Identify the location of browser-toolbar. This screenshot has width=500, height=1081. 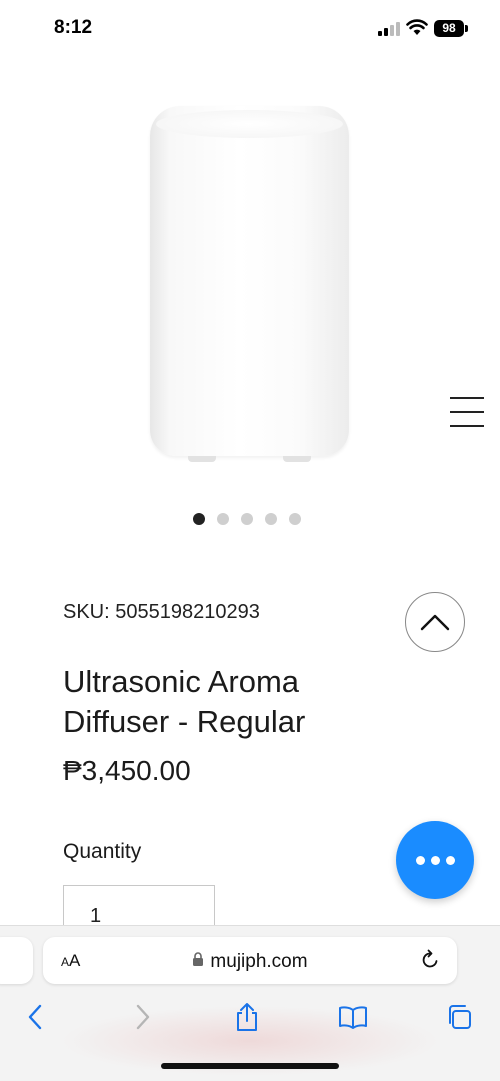
(250, 1016).